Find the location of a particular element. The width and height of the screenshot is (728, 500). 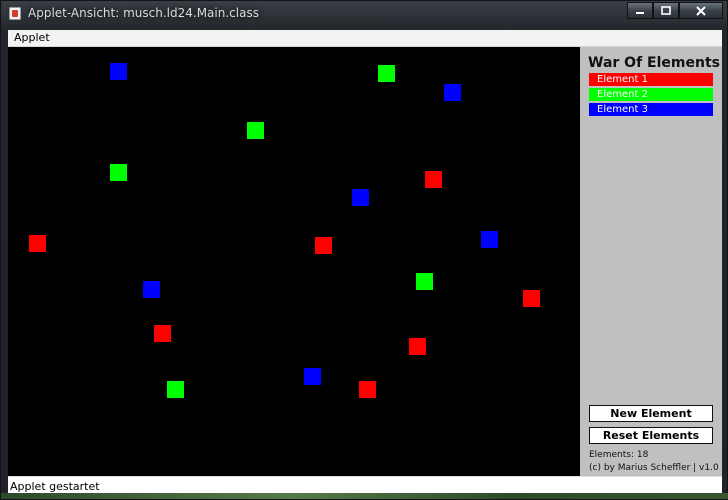

credits-text: (c) by Marius Scheffler | v1.0 is located at coordinates (654, 468).